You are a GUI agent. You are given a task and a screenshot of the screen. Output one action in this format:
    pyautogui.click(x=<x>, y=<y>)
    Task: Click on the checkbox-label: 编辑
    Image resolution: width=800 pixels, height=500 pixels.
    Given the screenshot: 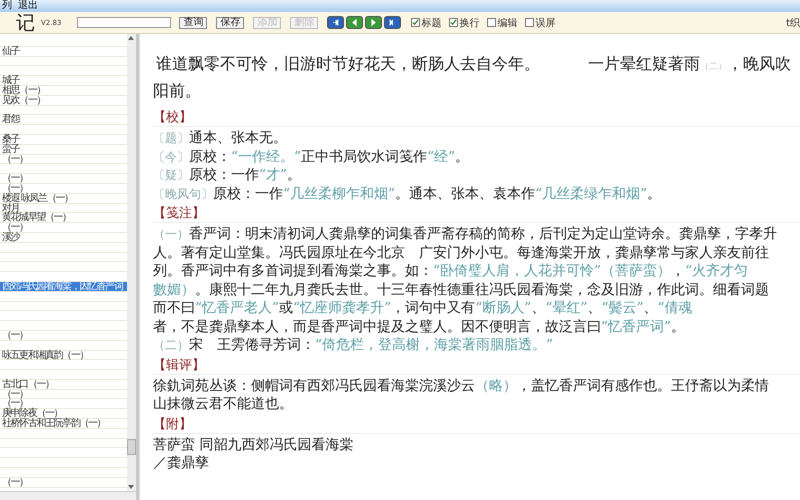 What is the action you would take?
    pyautogui.click(x=507, y=23)
    